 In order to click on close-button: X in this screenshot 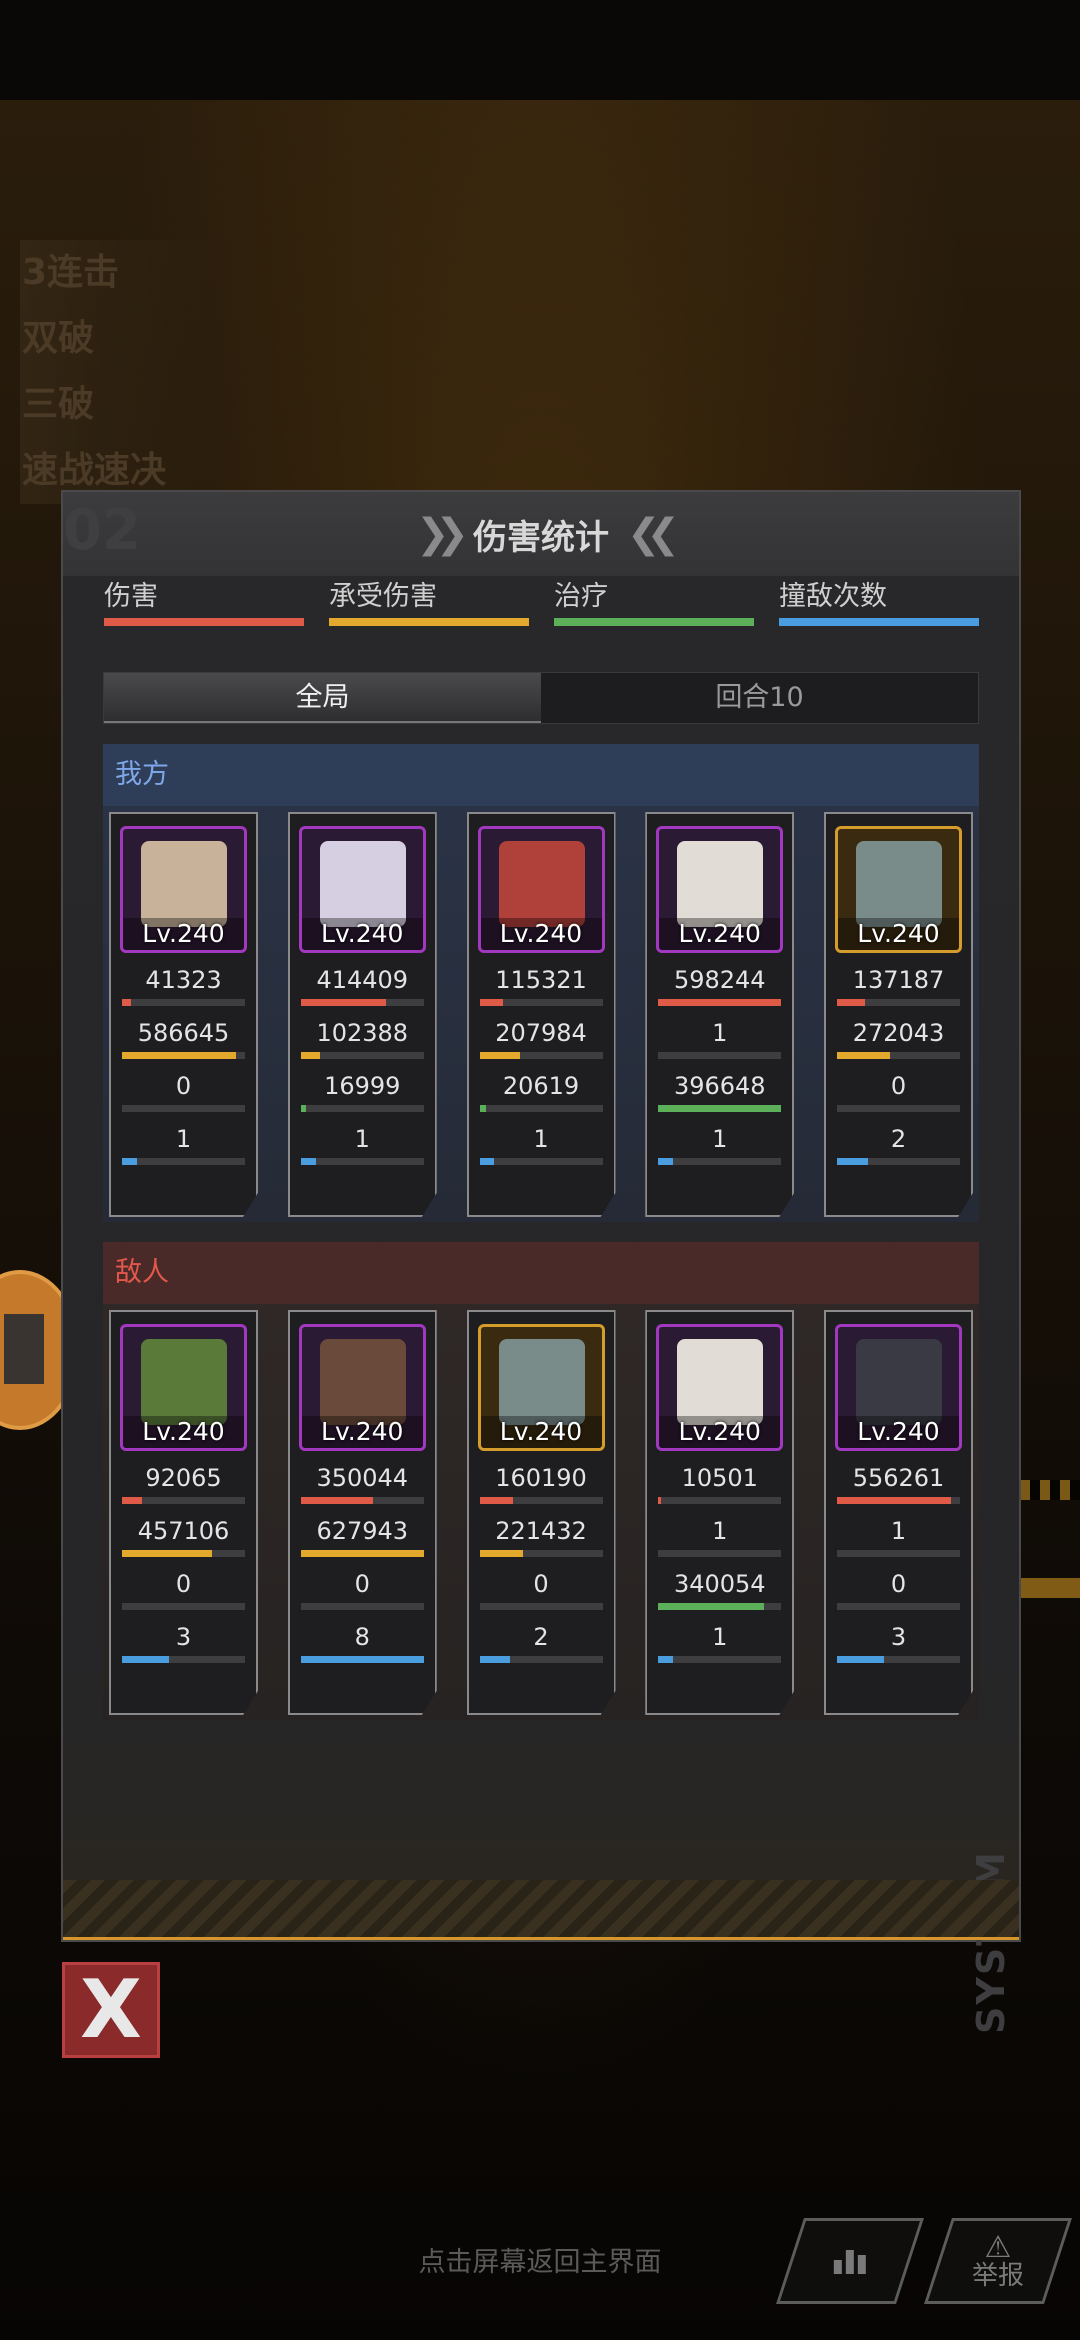, I will do `click(111, 2010)`.